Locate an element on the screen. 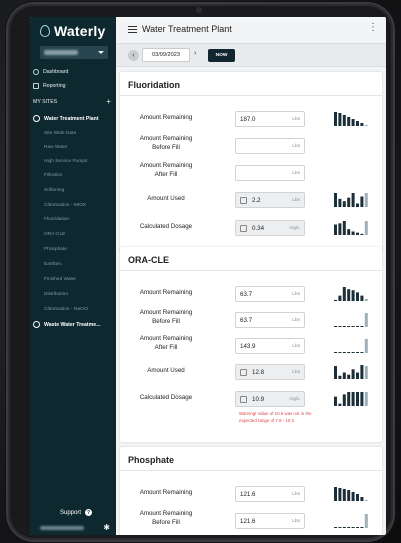  sidebar-subitem: Chlorination - NaOCl is located at coordinates (66, 309).